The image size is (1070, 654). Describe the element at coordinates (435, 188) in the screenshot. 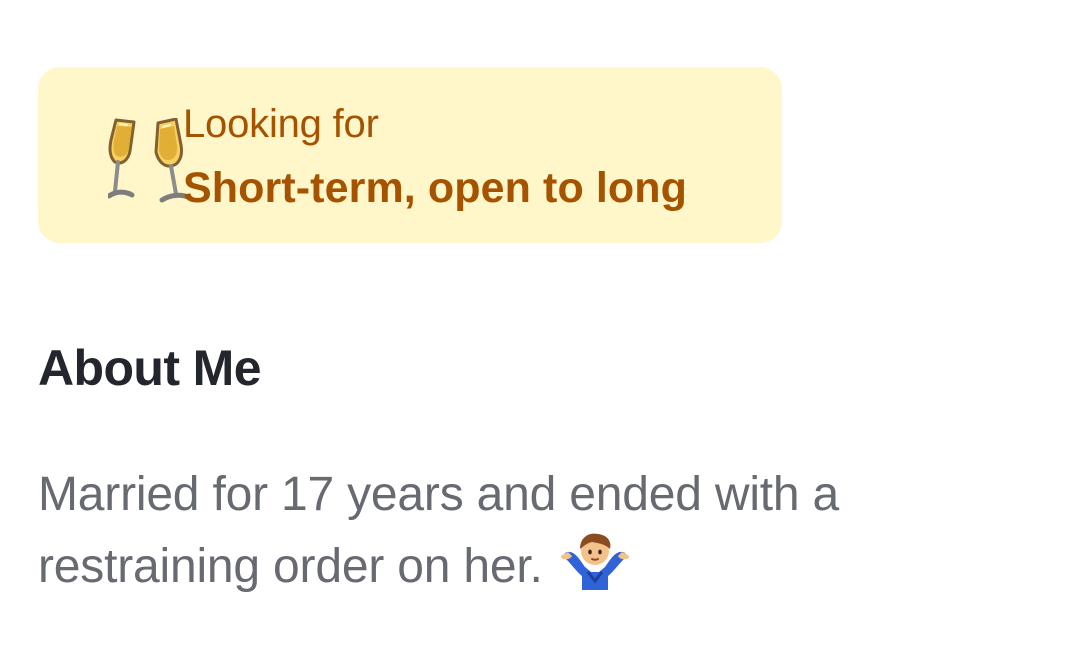

I see `looking-for-value: Short-term, open to long` at that location.